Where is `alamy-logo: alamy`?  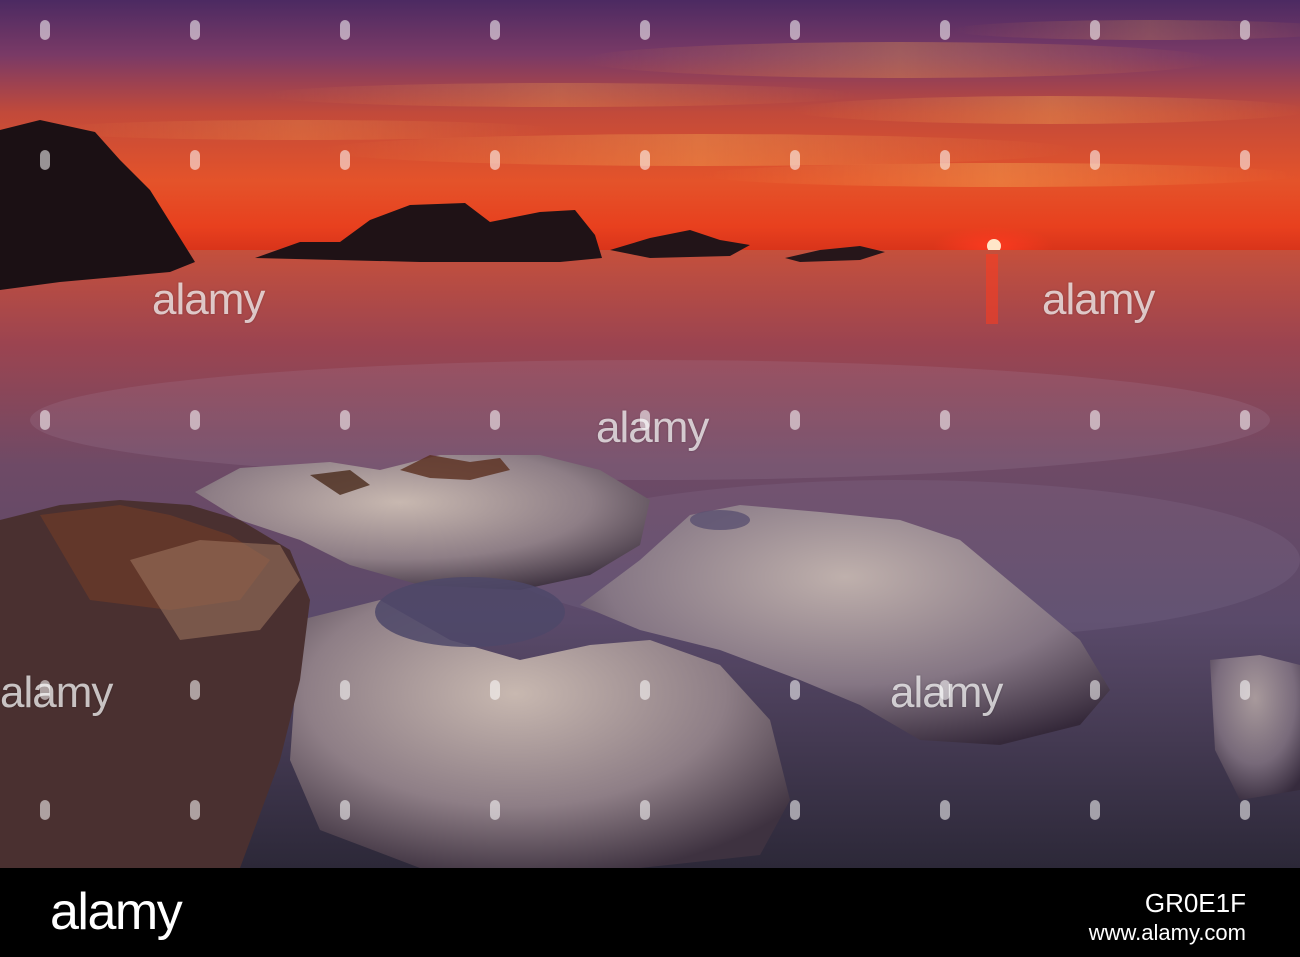
alamy-logo: alamy is located at coordinates (116, 912).